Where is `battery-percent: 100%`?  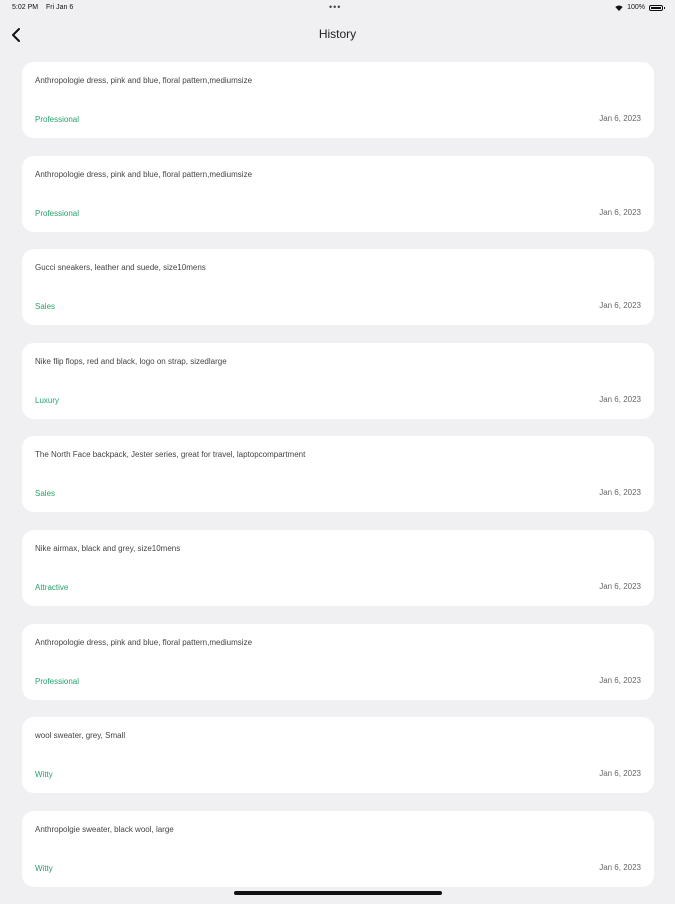
battery-percent: 100% is located at coordinates (636, 7).